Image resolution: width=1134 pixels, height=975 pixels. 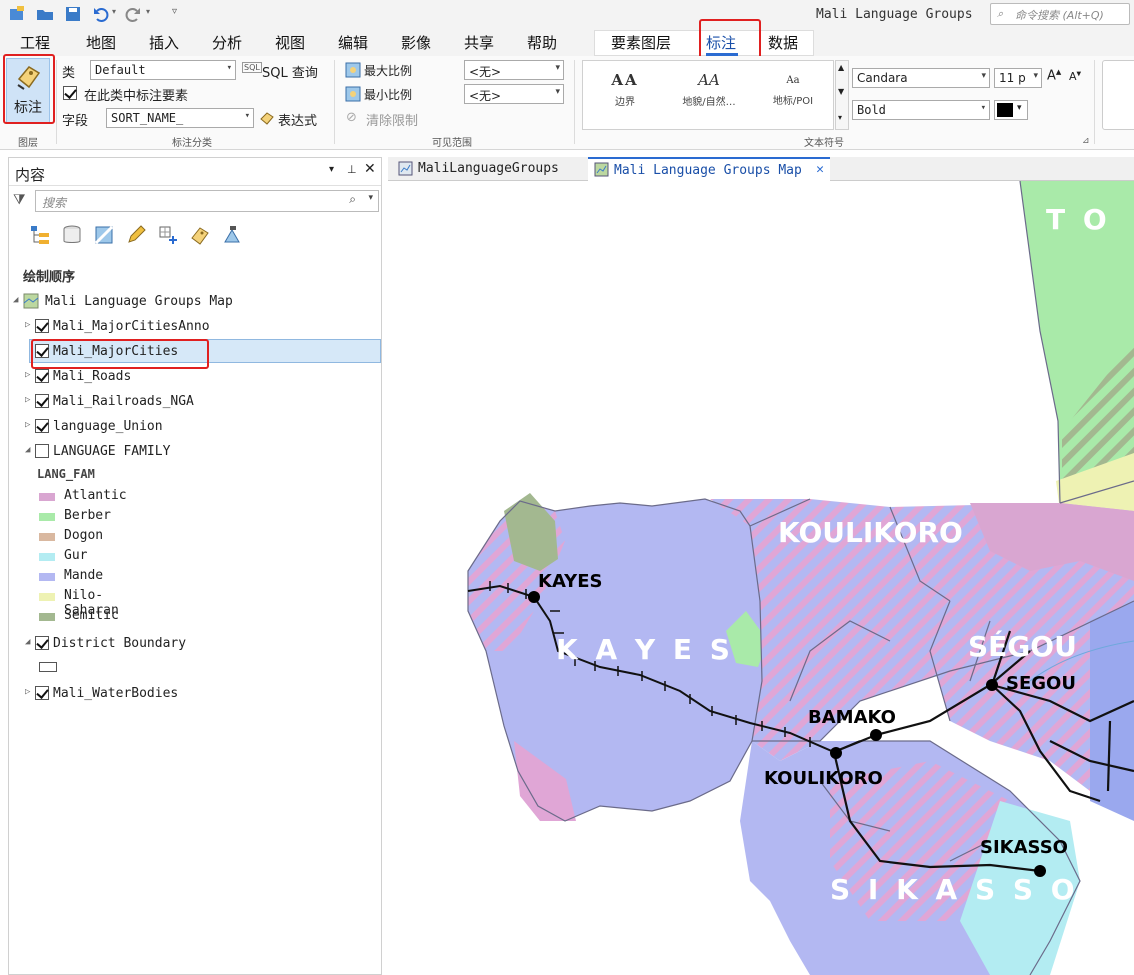 What do you see at coordinates (841, 91) in the screenshot?
I see `chevron-down-icon: ▼` at bounding box center [841, 91].